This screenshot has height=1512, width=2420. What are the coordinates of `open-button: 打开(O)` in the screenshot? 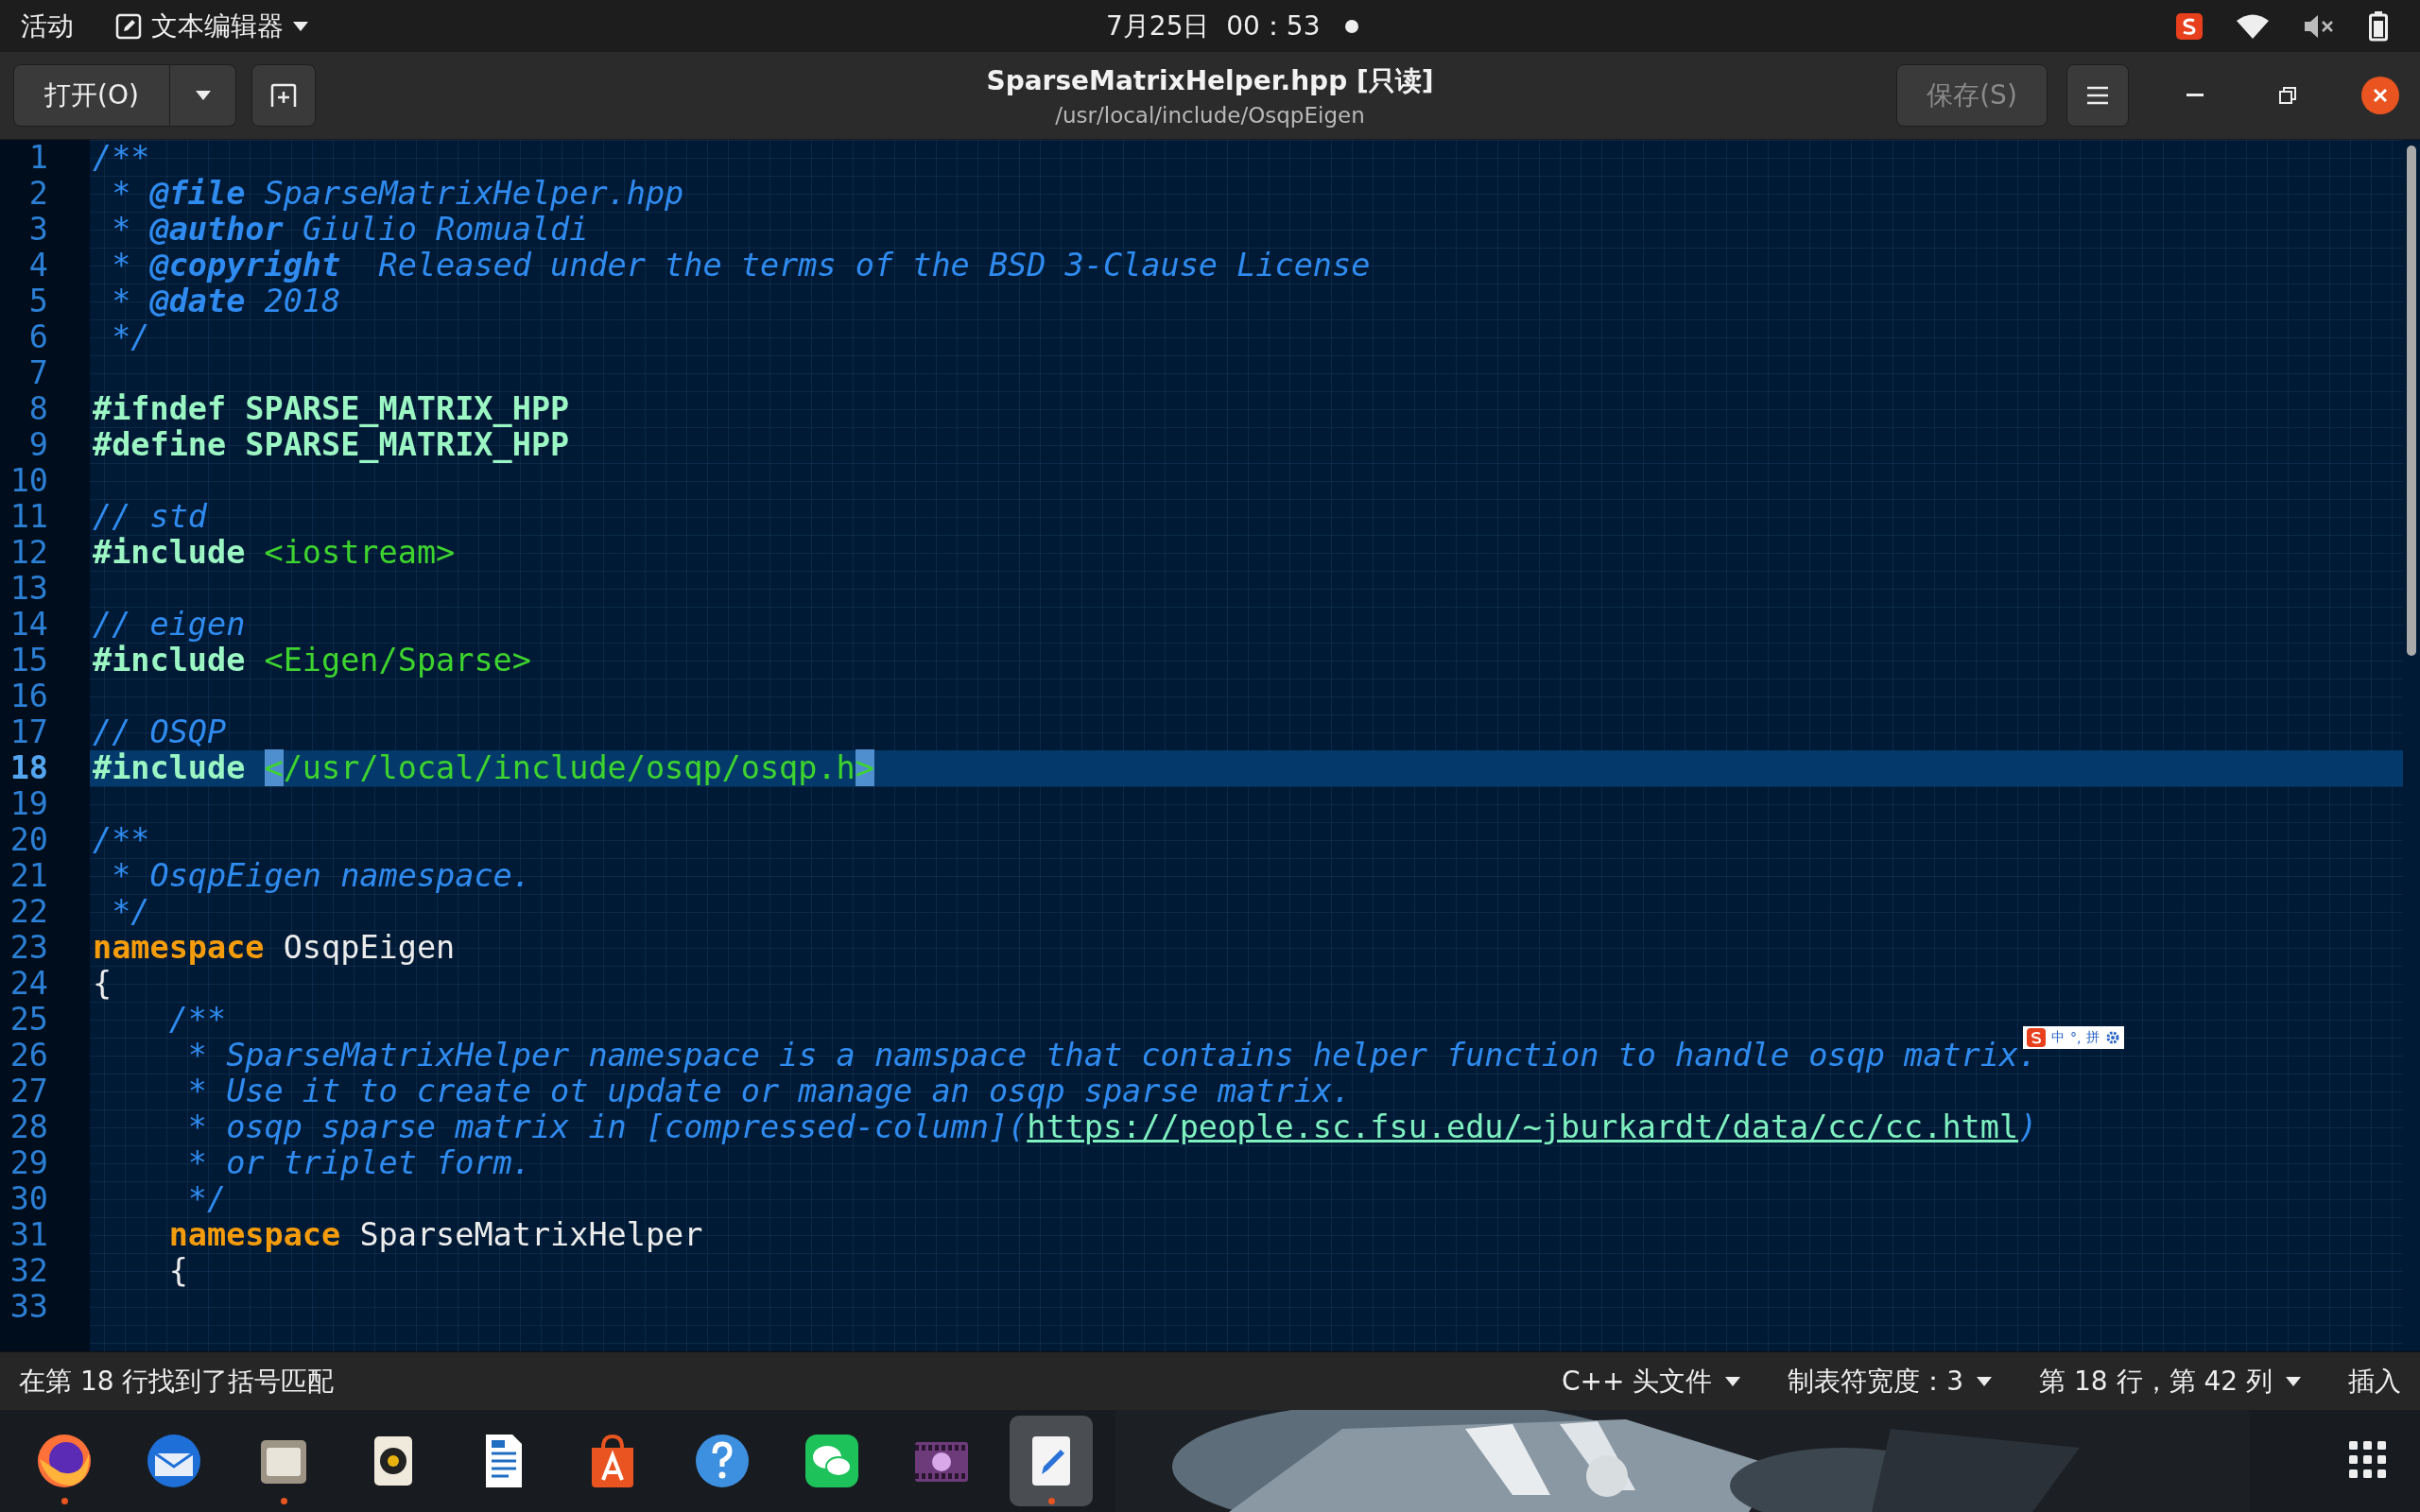 It's located at (91, 95).